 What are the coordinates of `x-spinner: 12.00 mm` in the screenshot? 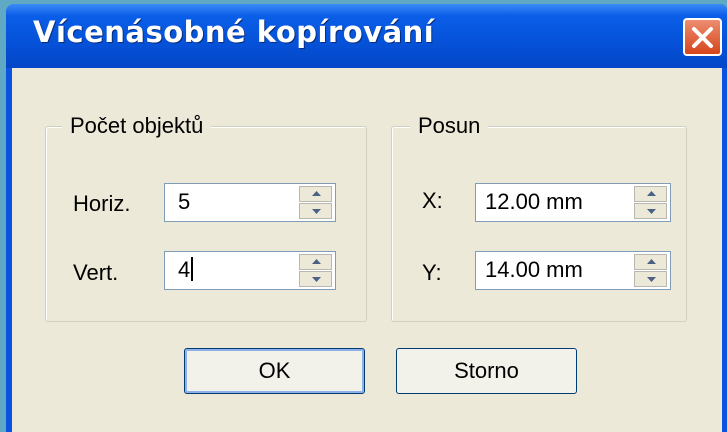 It's located at (573, 202).